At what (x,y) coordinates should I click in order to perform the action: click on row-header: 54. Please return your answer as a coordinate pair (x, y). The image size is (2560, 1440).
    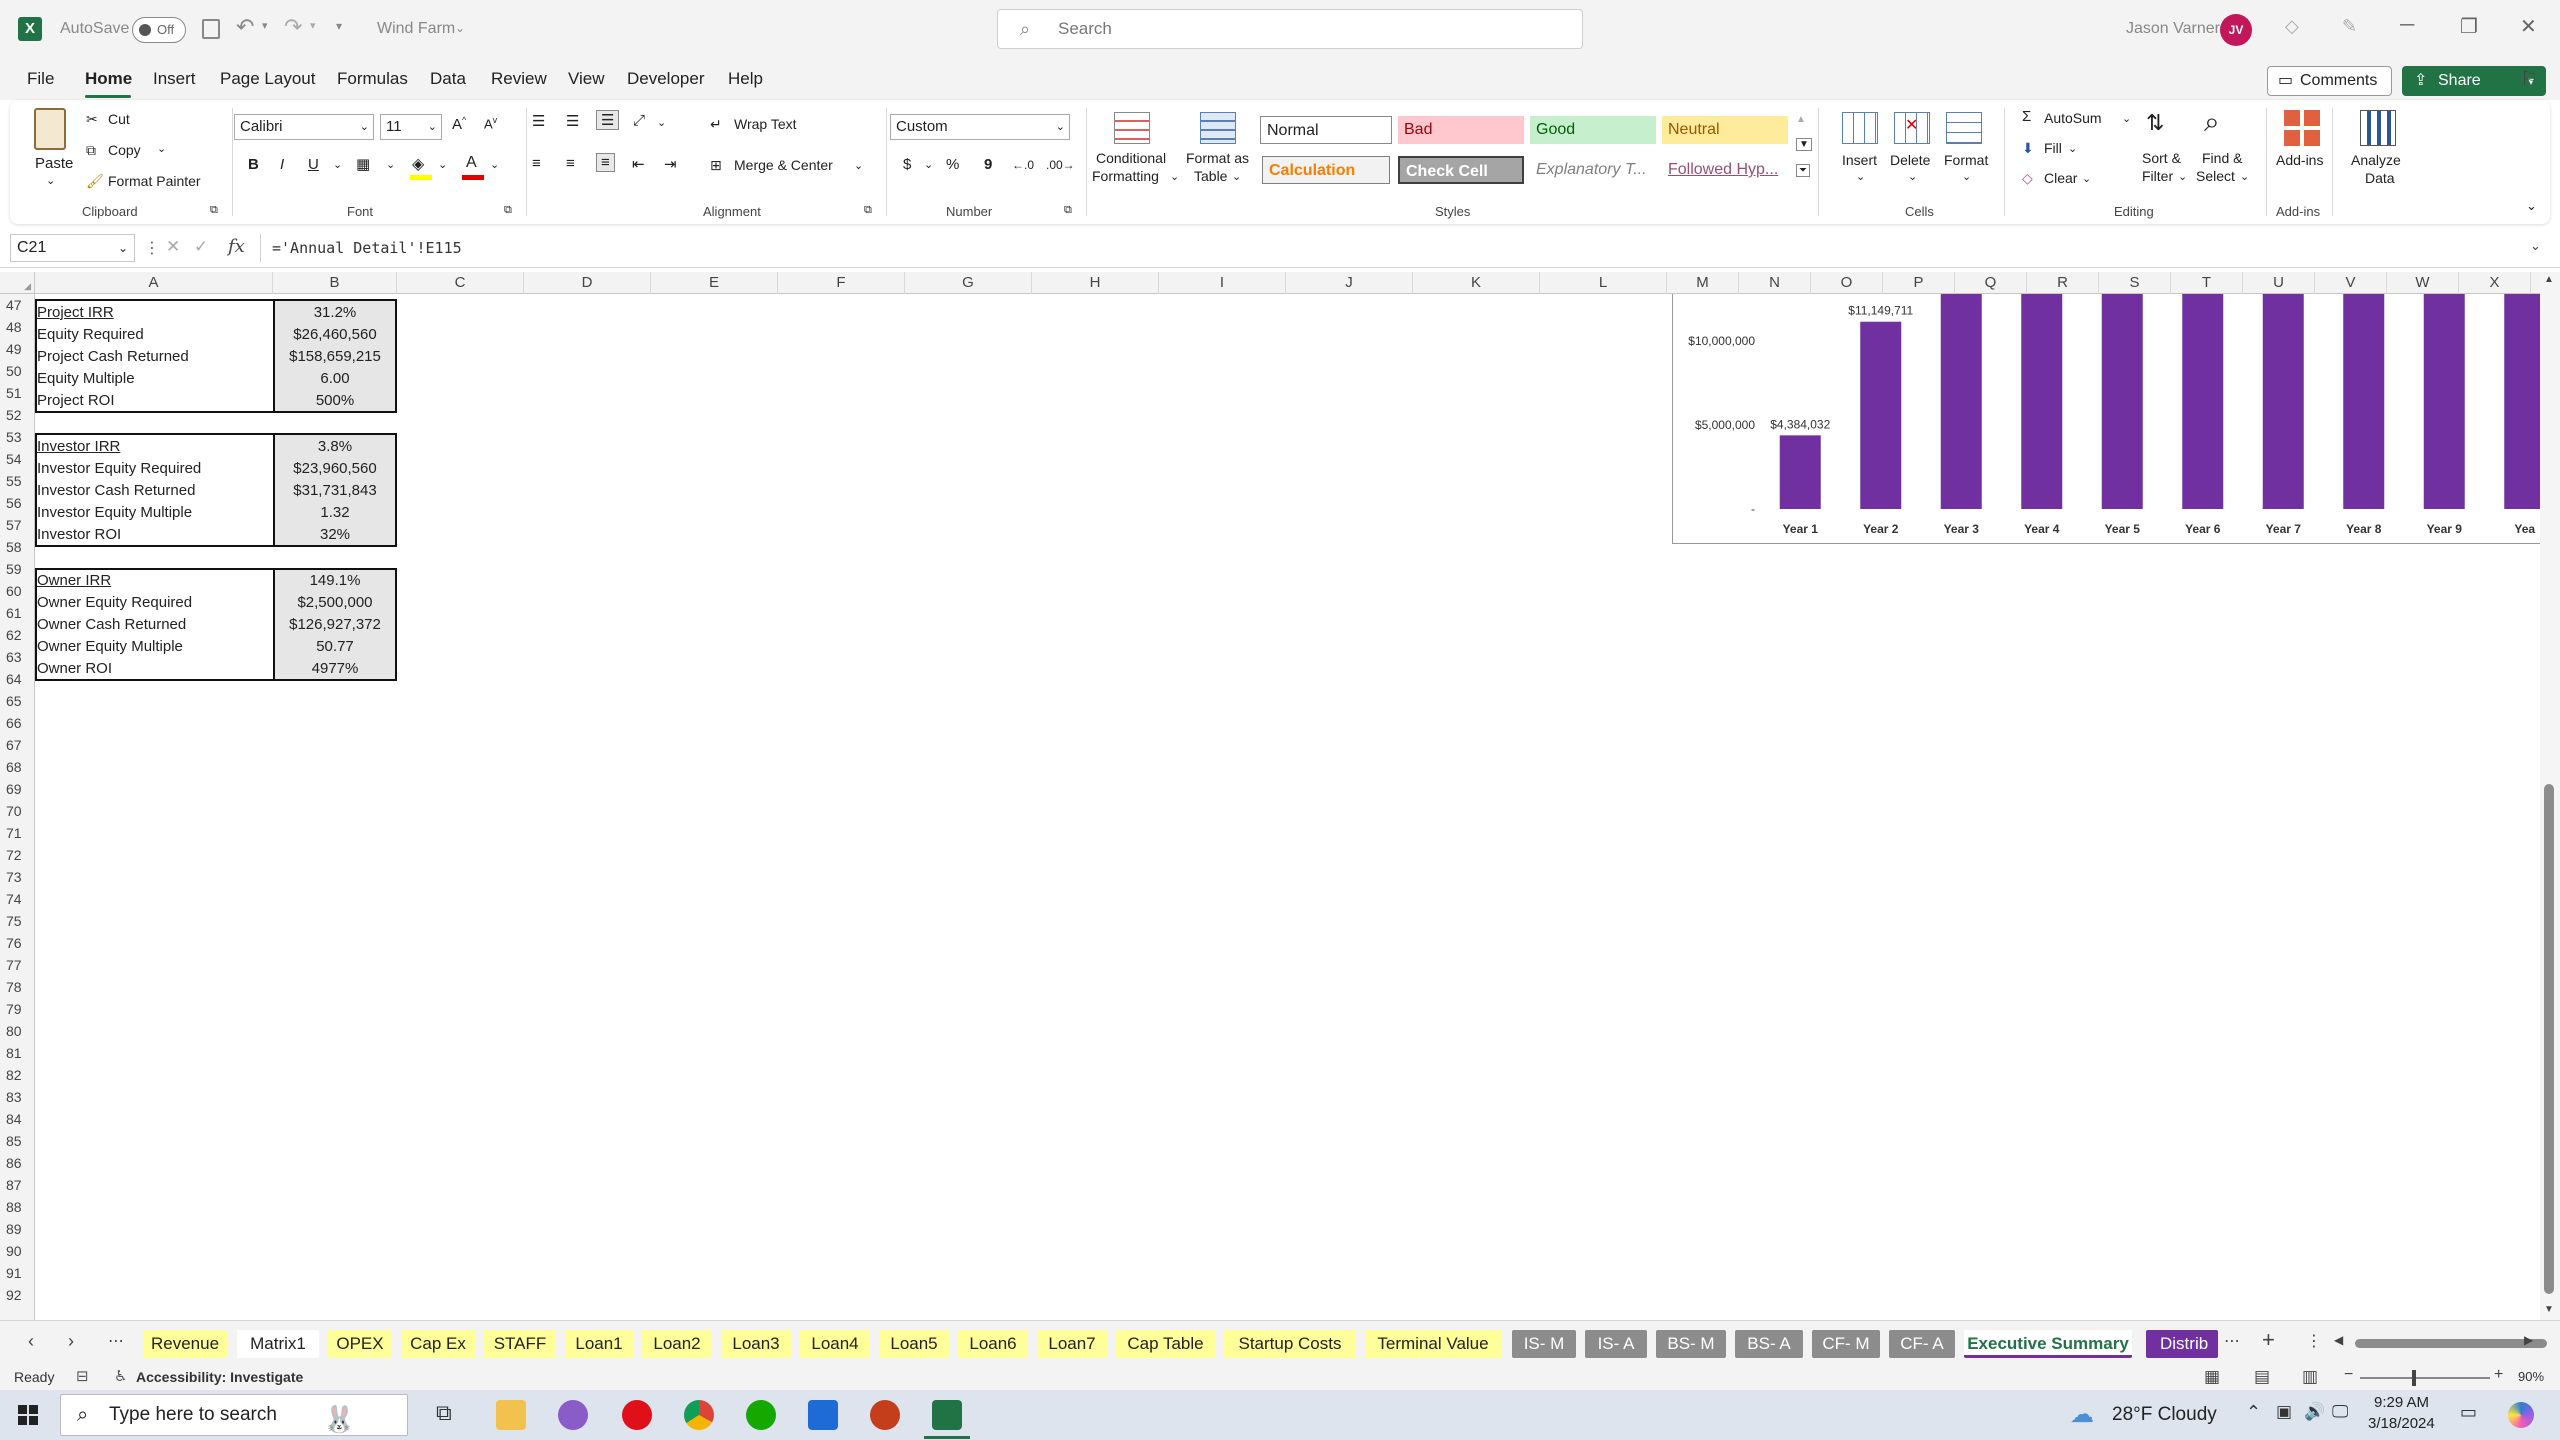
    Looking at the image, I should click on (17, 459).